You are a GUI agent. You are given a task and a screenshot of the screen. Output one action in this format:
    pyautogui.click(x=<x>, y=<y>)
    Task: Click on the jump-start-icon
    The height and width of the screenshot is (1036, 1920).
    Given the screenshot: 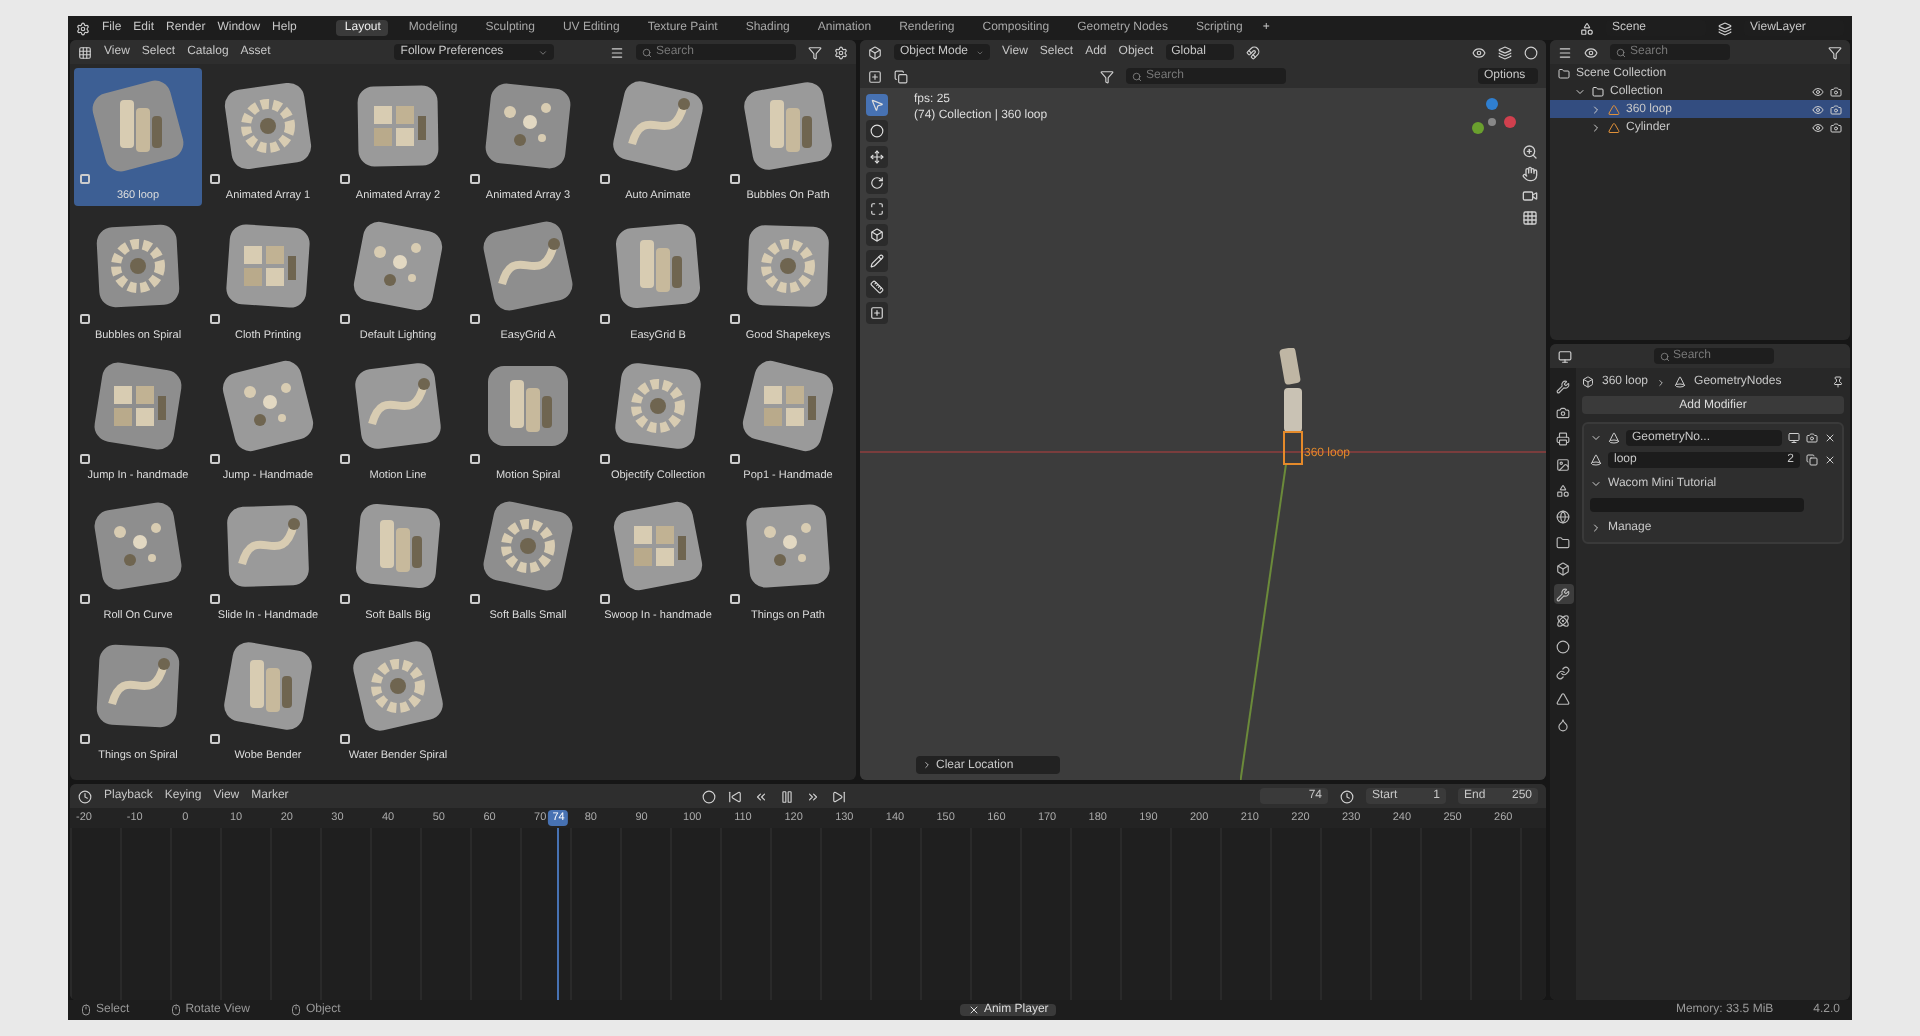 What is the action you would take?
    pyautogui.click(x=735, y=796)
    